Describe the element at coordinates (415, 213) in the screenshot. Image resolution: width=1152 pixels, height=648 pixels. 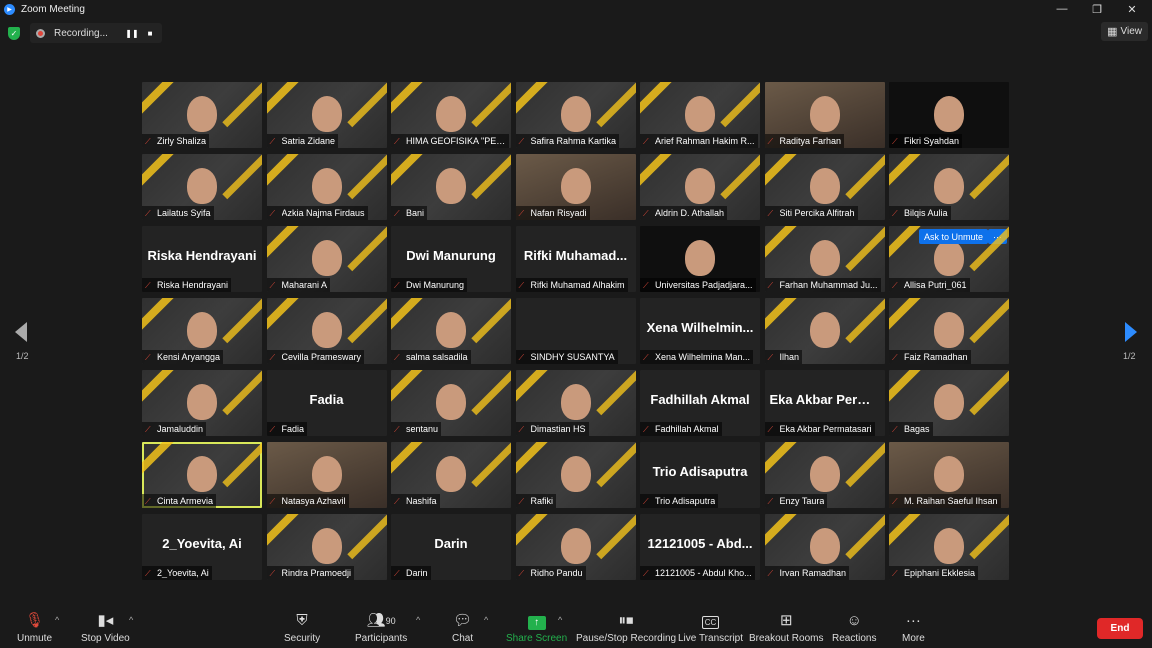
I see `participant-name: Bani` at that location.